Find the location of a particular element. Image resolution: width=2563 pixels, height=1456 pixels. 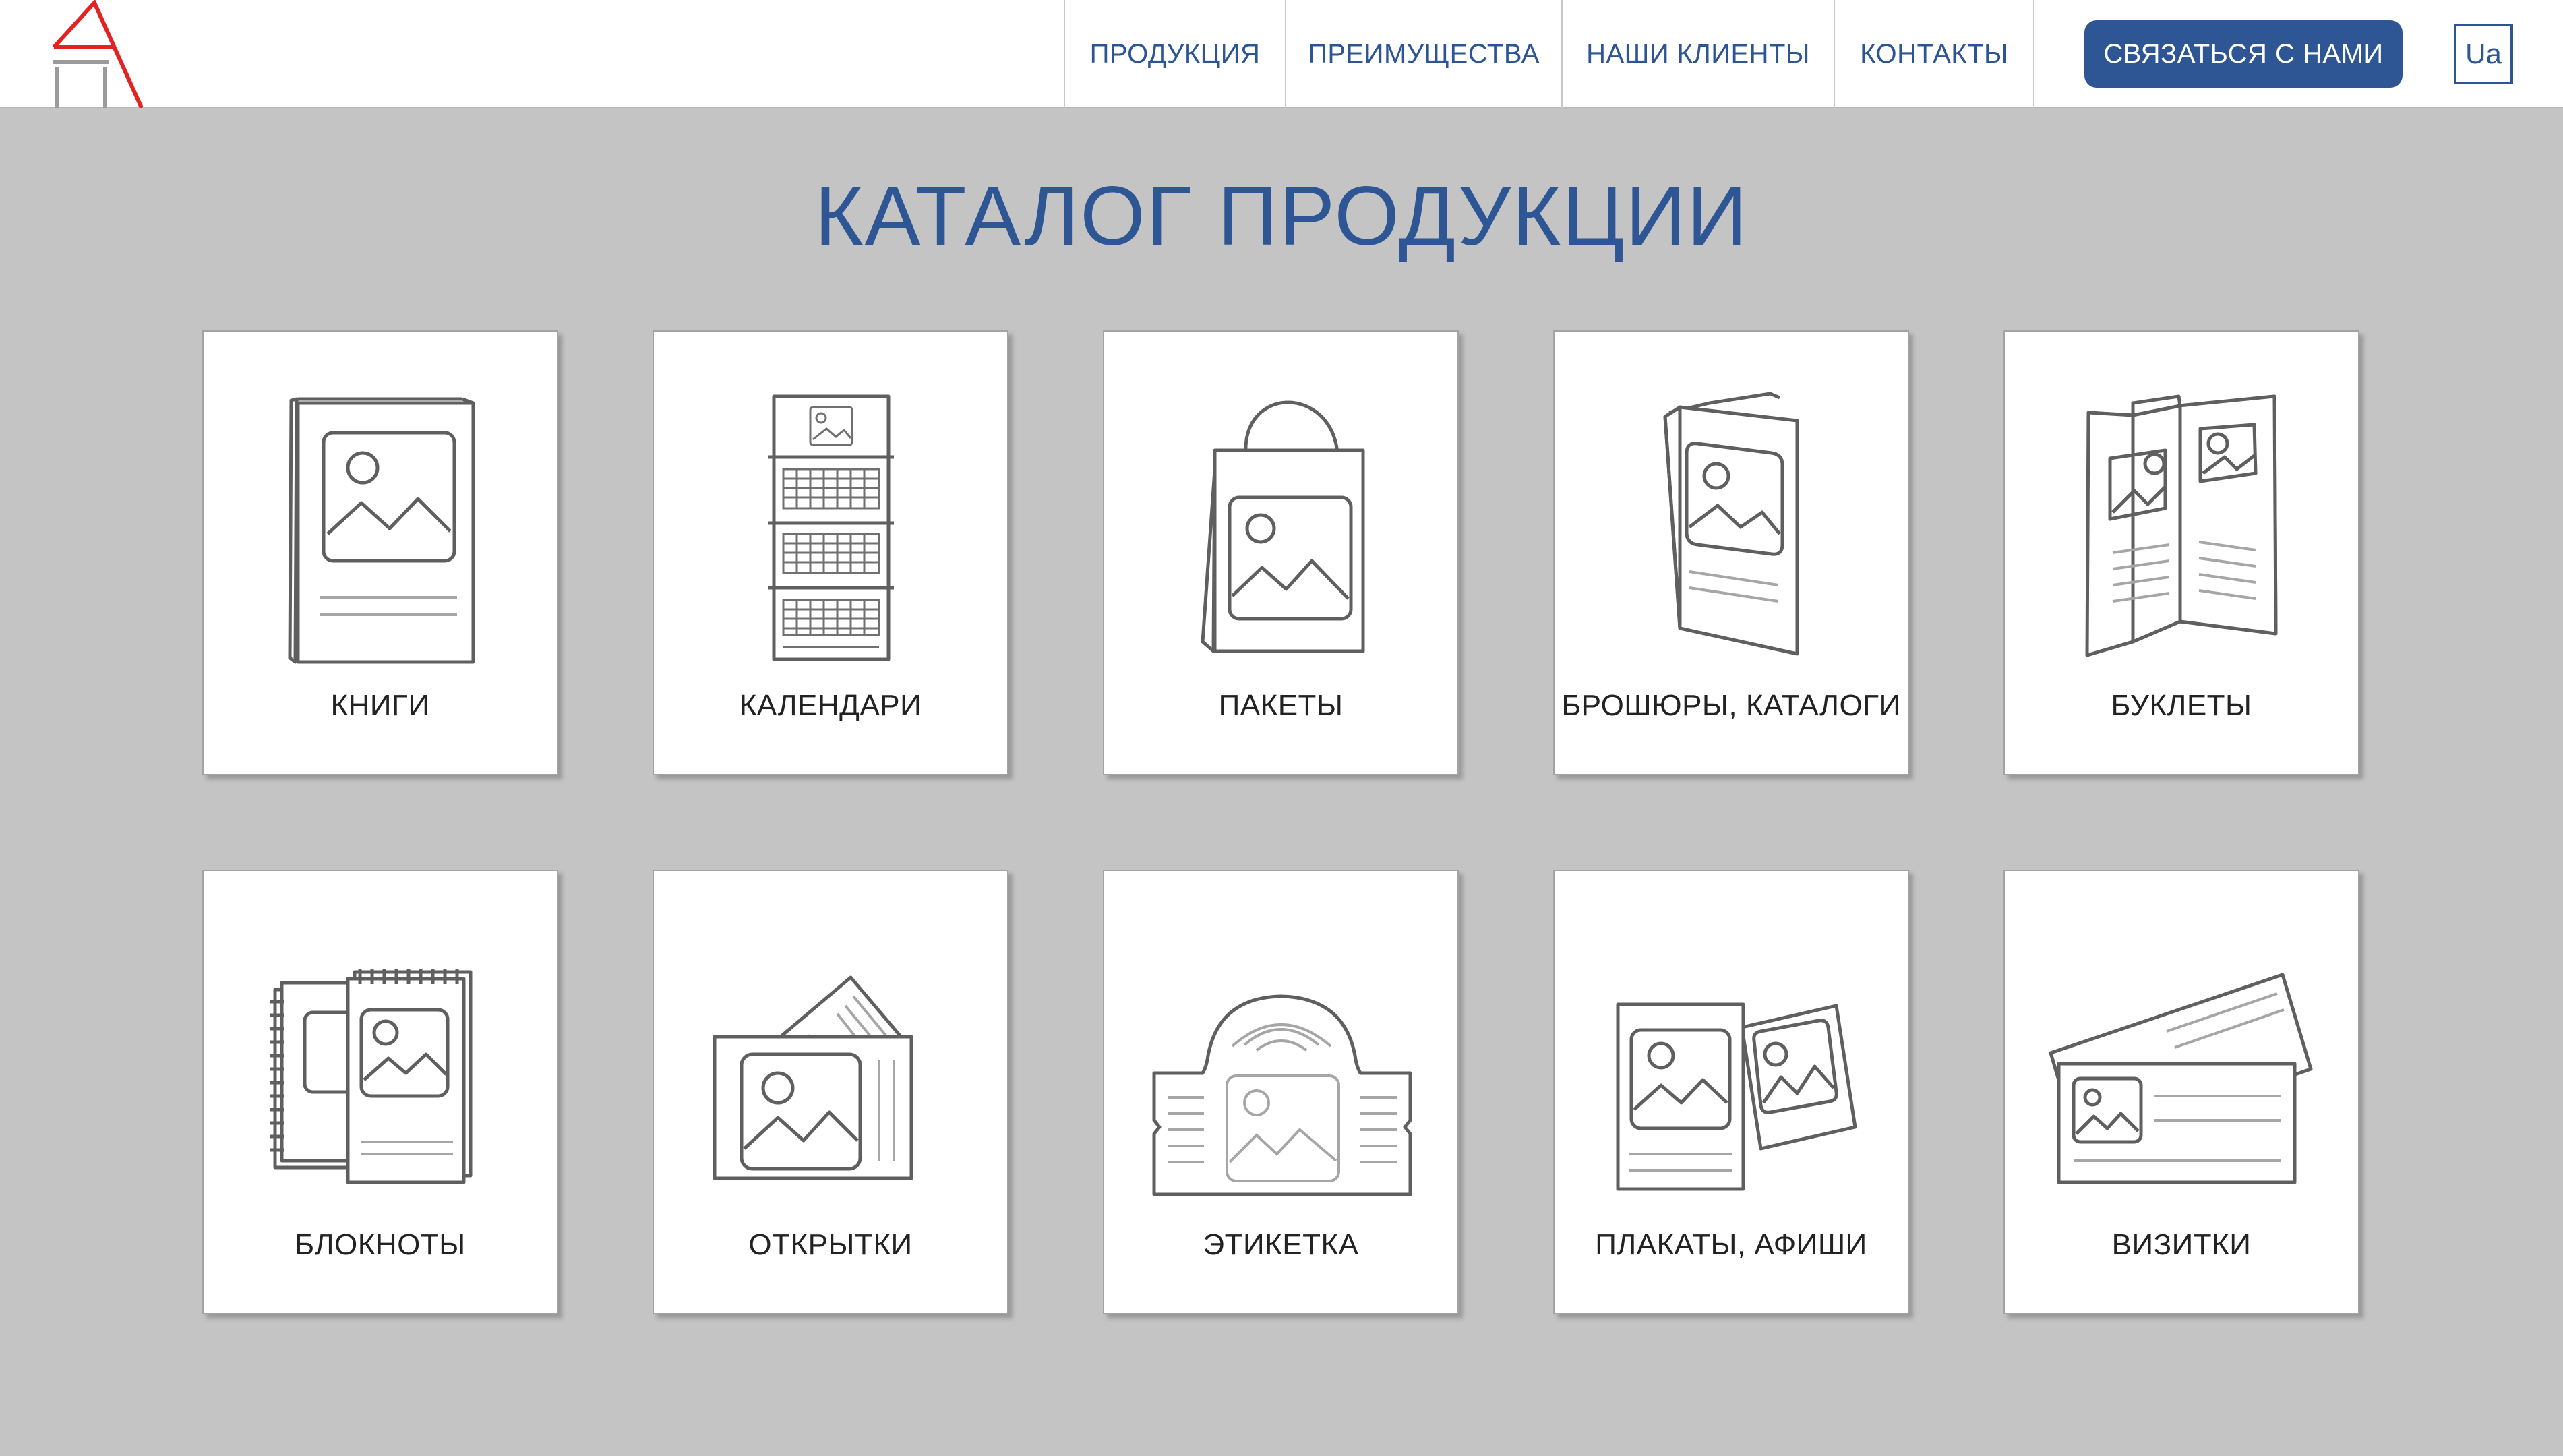

product-label: БРОШЮРЫ, КАТАЛОГИ is located at coordinates (1731, 705).